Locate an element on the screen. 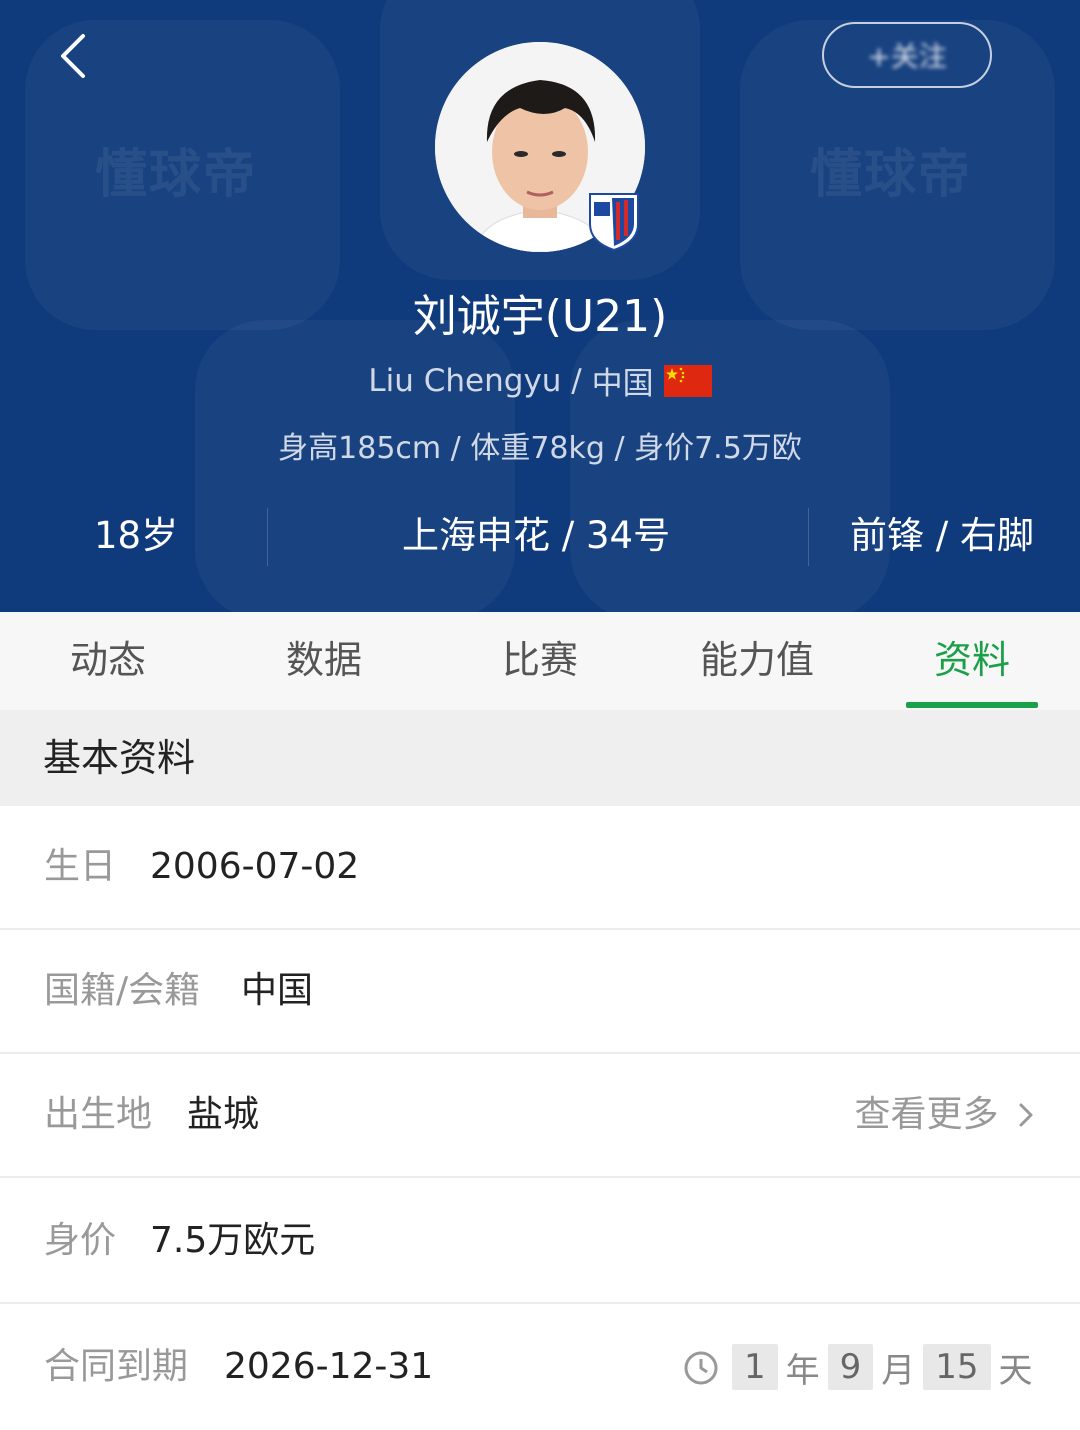 The width and height of the screenshot is (1080, 1430). tab-ability: 能力值 is located at coordinates (757, 661).